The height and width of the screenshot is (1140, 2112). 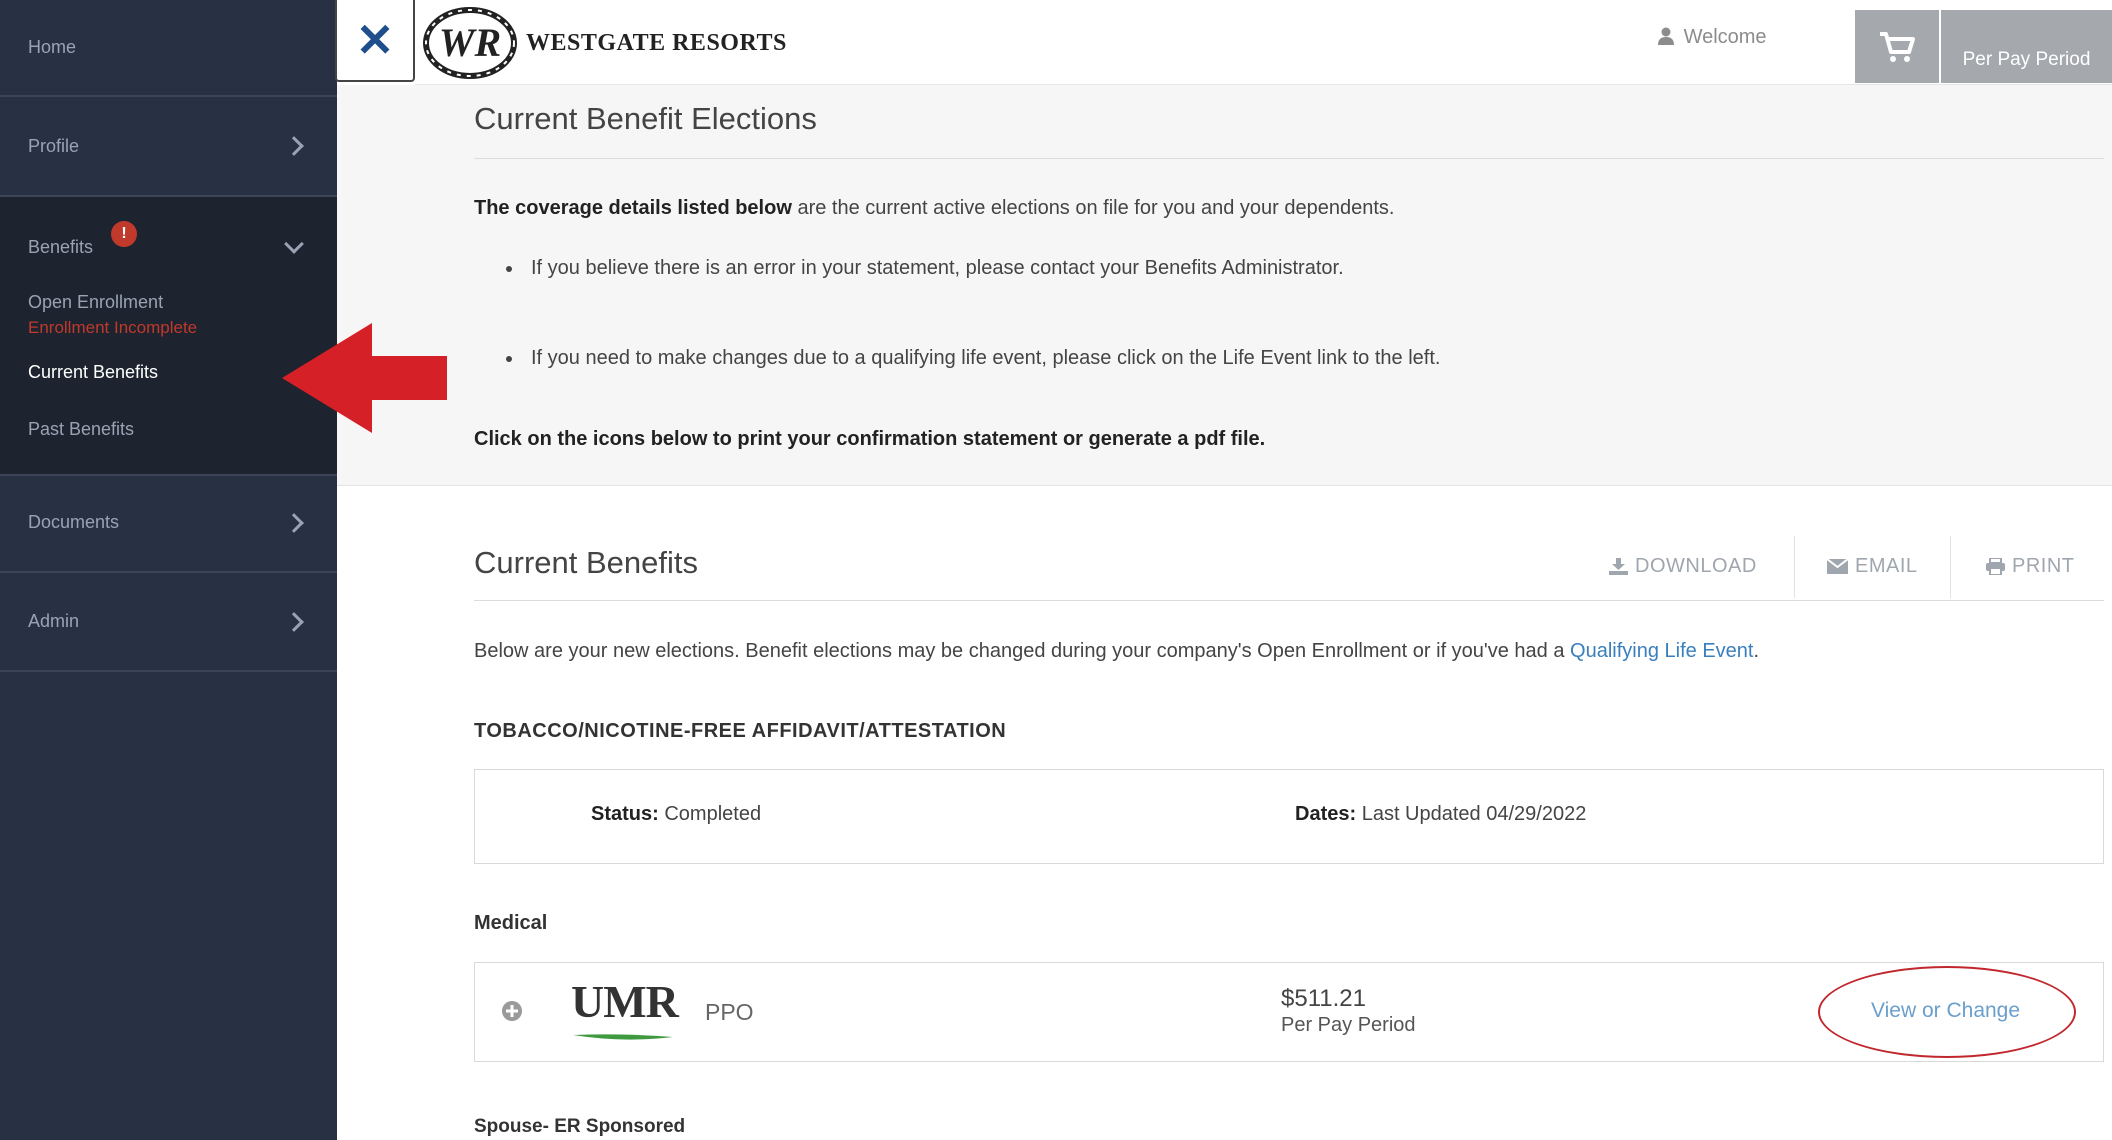 I want to click on swoosh-icon, so click(x=623, y=1037).